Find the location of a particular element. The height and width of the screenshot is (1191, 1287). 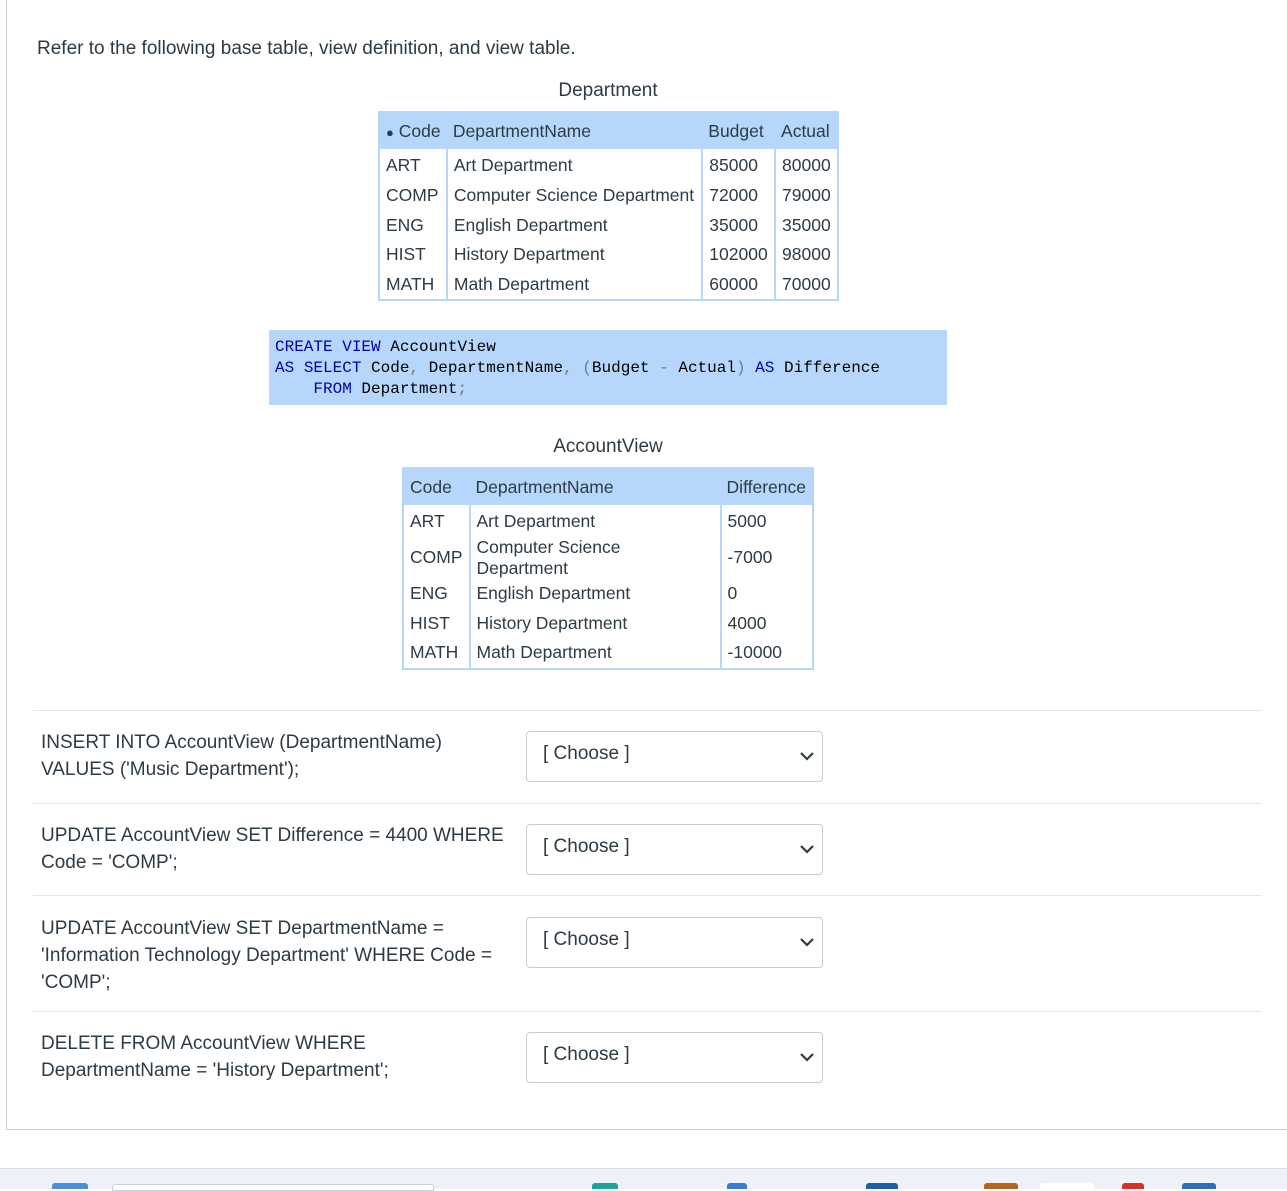

department-caption: Department is located at coordinates (608, 90).